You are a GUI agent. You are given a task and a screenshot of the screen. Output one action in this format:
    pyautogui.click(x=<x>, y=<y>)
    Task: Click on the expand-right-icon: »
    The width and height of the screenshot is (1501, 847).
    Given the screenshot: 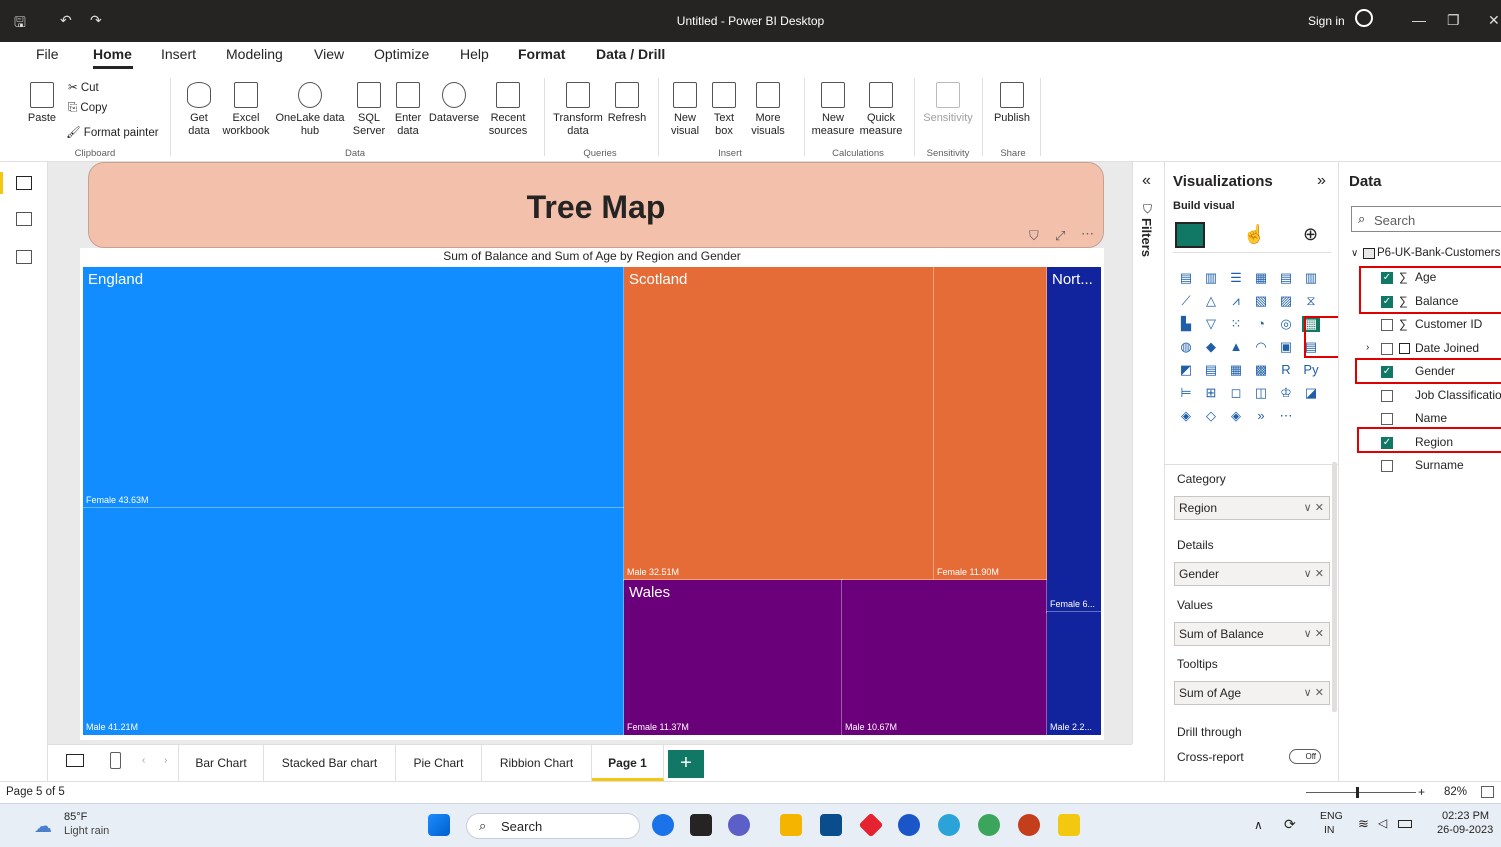 What is the action you would take?
    pyautogui.click(x=1321, y=181)
    